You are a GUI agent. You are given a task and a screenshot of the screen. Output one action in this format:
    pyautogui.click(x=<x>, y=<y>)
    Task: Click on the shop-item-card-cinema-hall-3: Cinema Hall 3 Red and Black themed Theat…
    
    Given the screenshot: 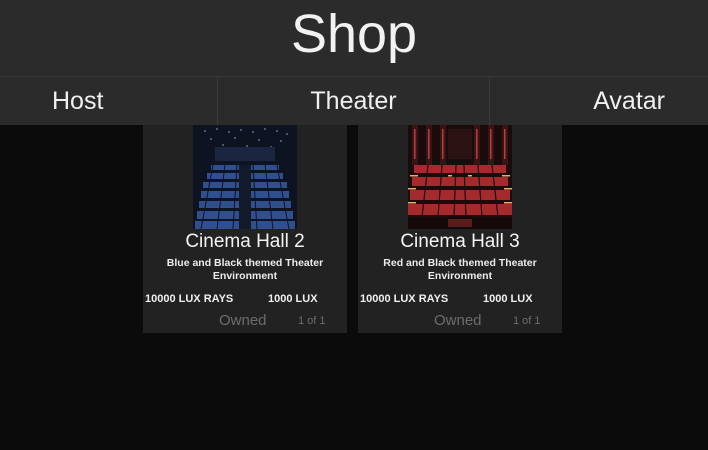 What is the action you would take?
    pyautogui.click(x=460, y=229)
    